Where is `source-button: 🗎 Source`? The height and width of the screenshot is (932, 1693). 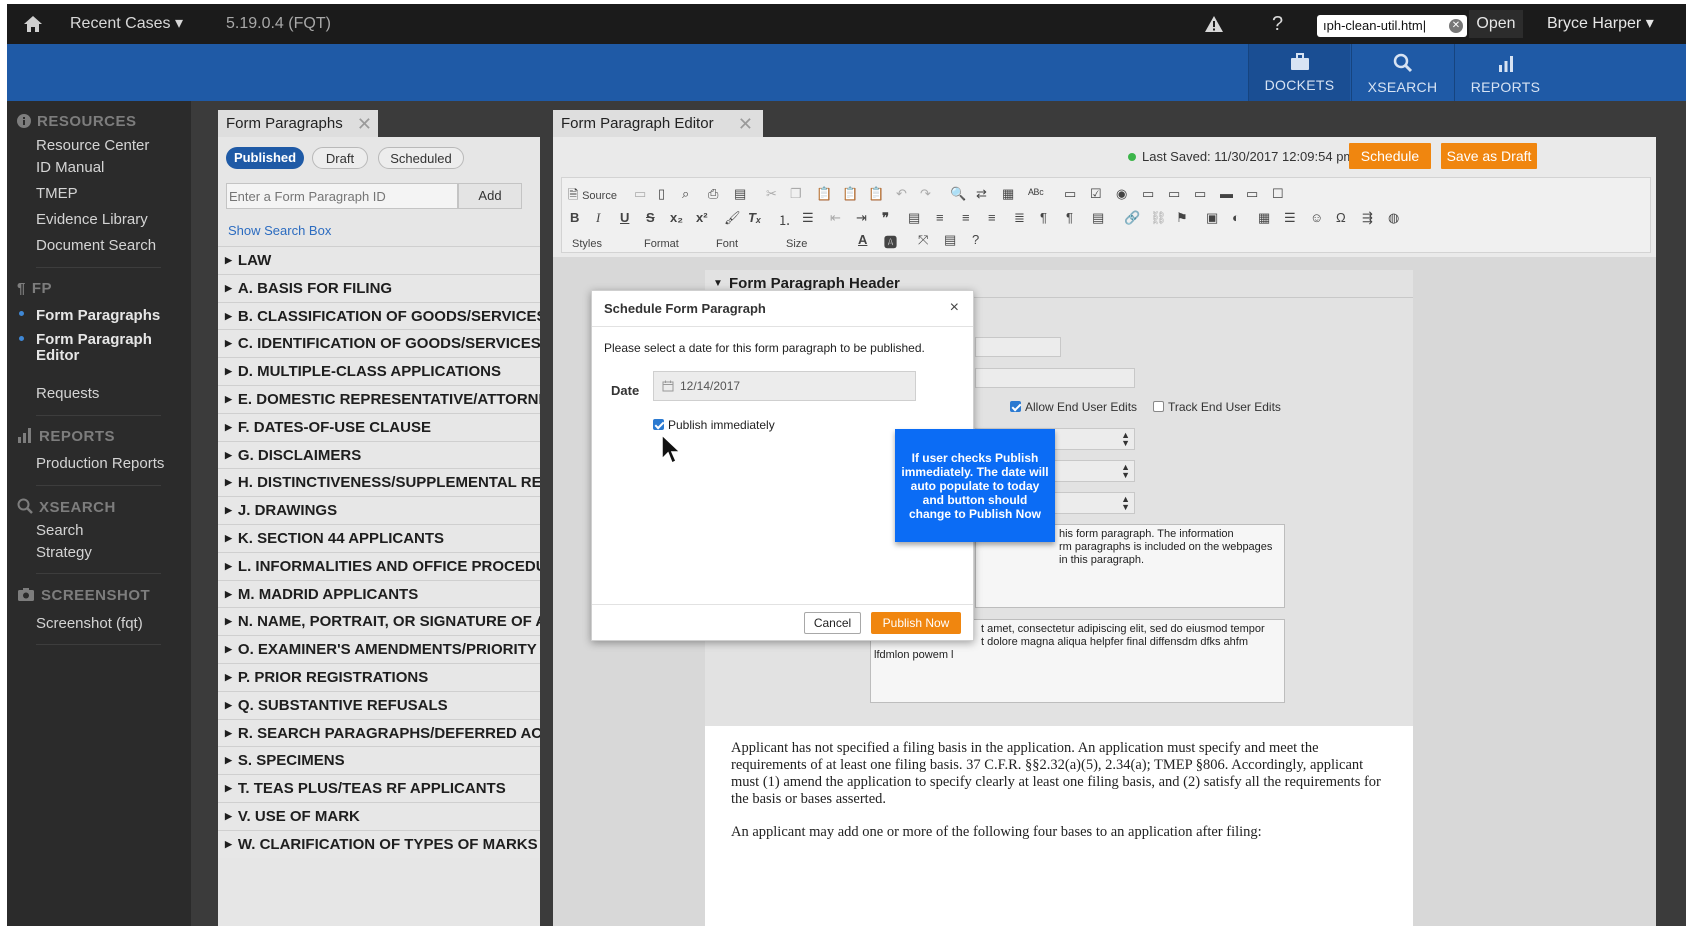
source-button: 🗎 Source is located at coordinates (592, 197).